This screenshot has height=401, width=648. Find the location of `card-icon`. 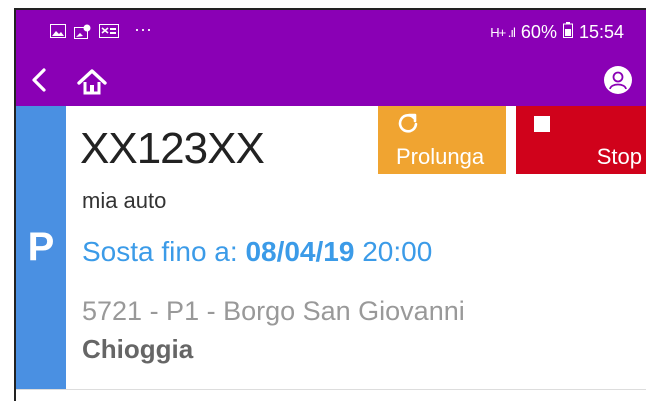

card-icon is located at coordinates (109, 33).